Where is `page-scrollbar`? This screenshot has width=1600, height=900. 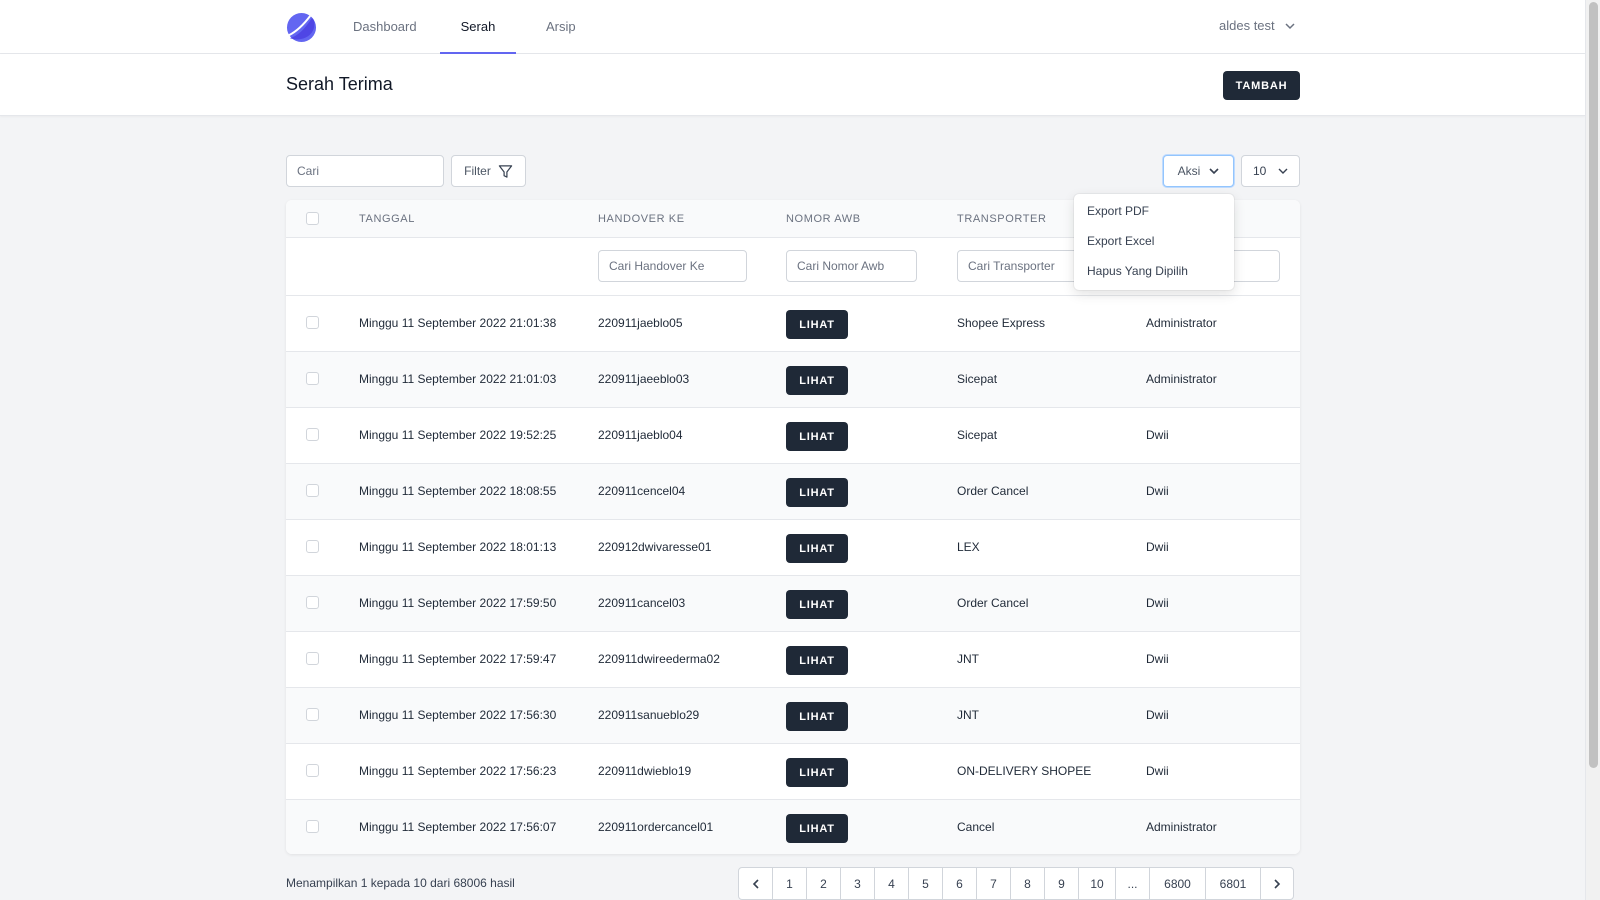 page-scrollbar is located at coordinates (1592, 450).